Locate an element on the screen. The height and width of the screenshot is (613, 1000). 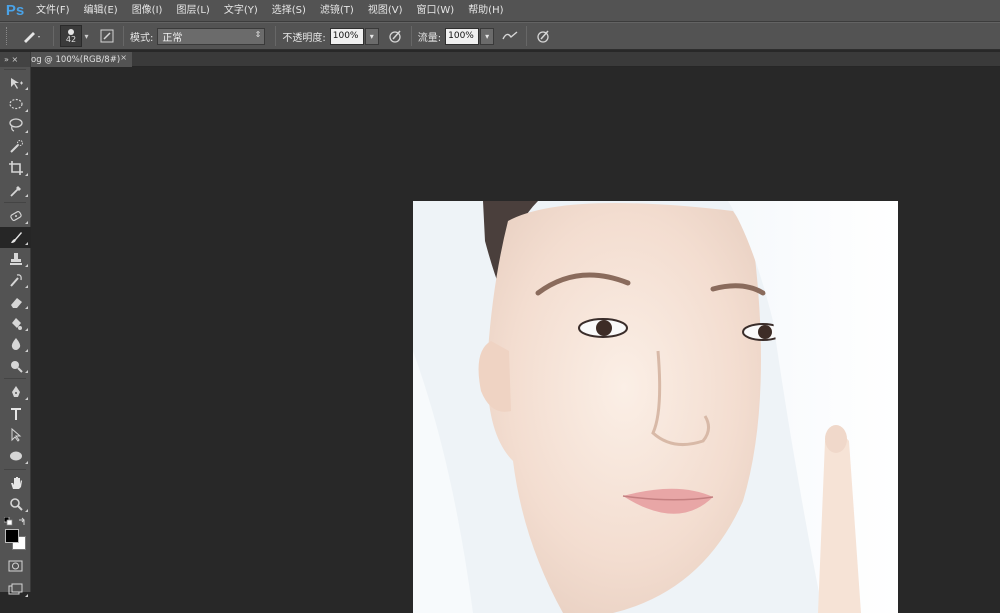
tool-blur is located at coordinates (15, 344).